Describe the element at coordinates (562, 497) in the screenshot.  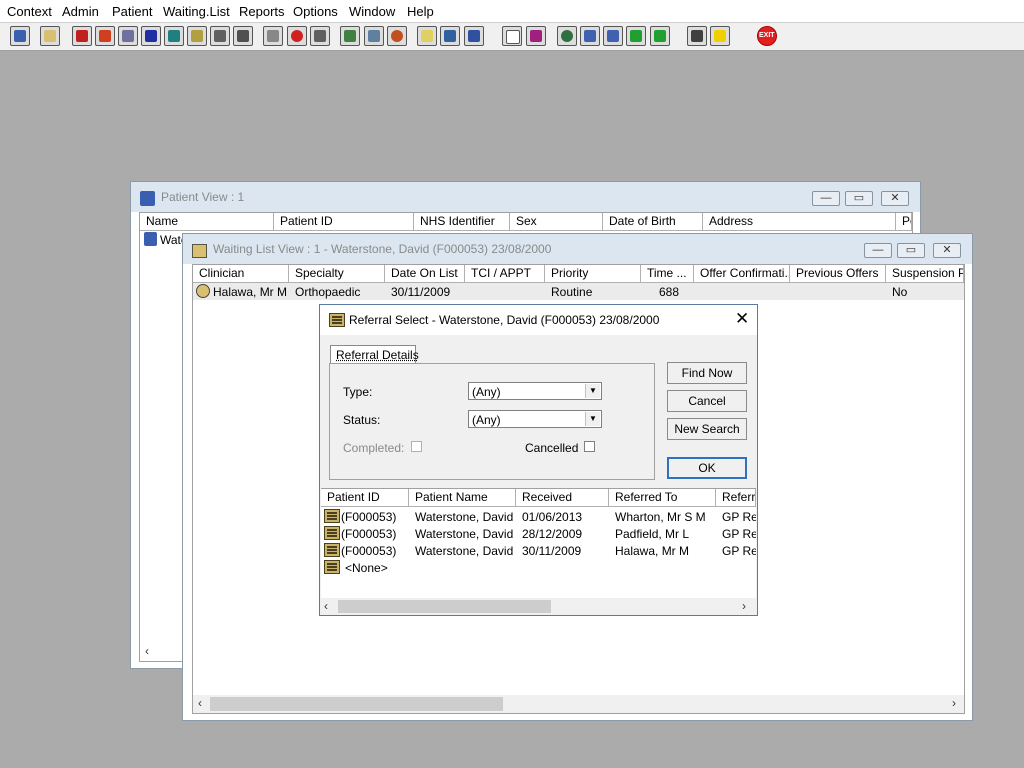
I see `col-received: Received` at that location.